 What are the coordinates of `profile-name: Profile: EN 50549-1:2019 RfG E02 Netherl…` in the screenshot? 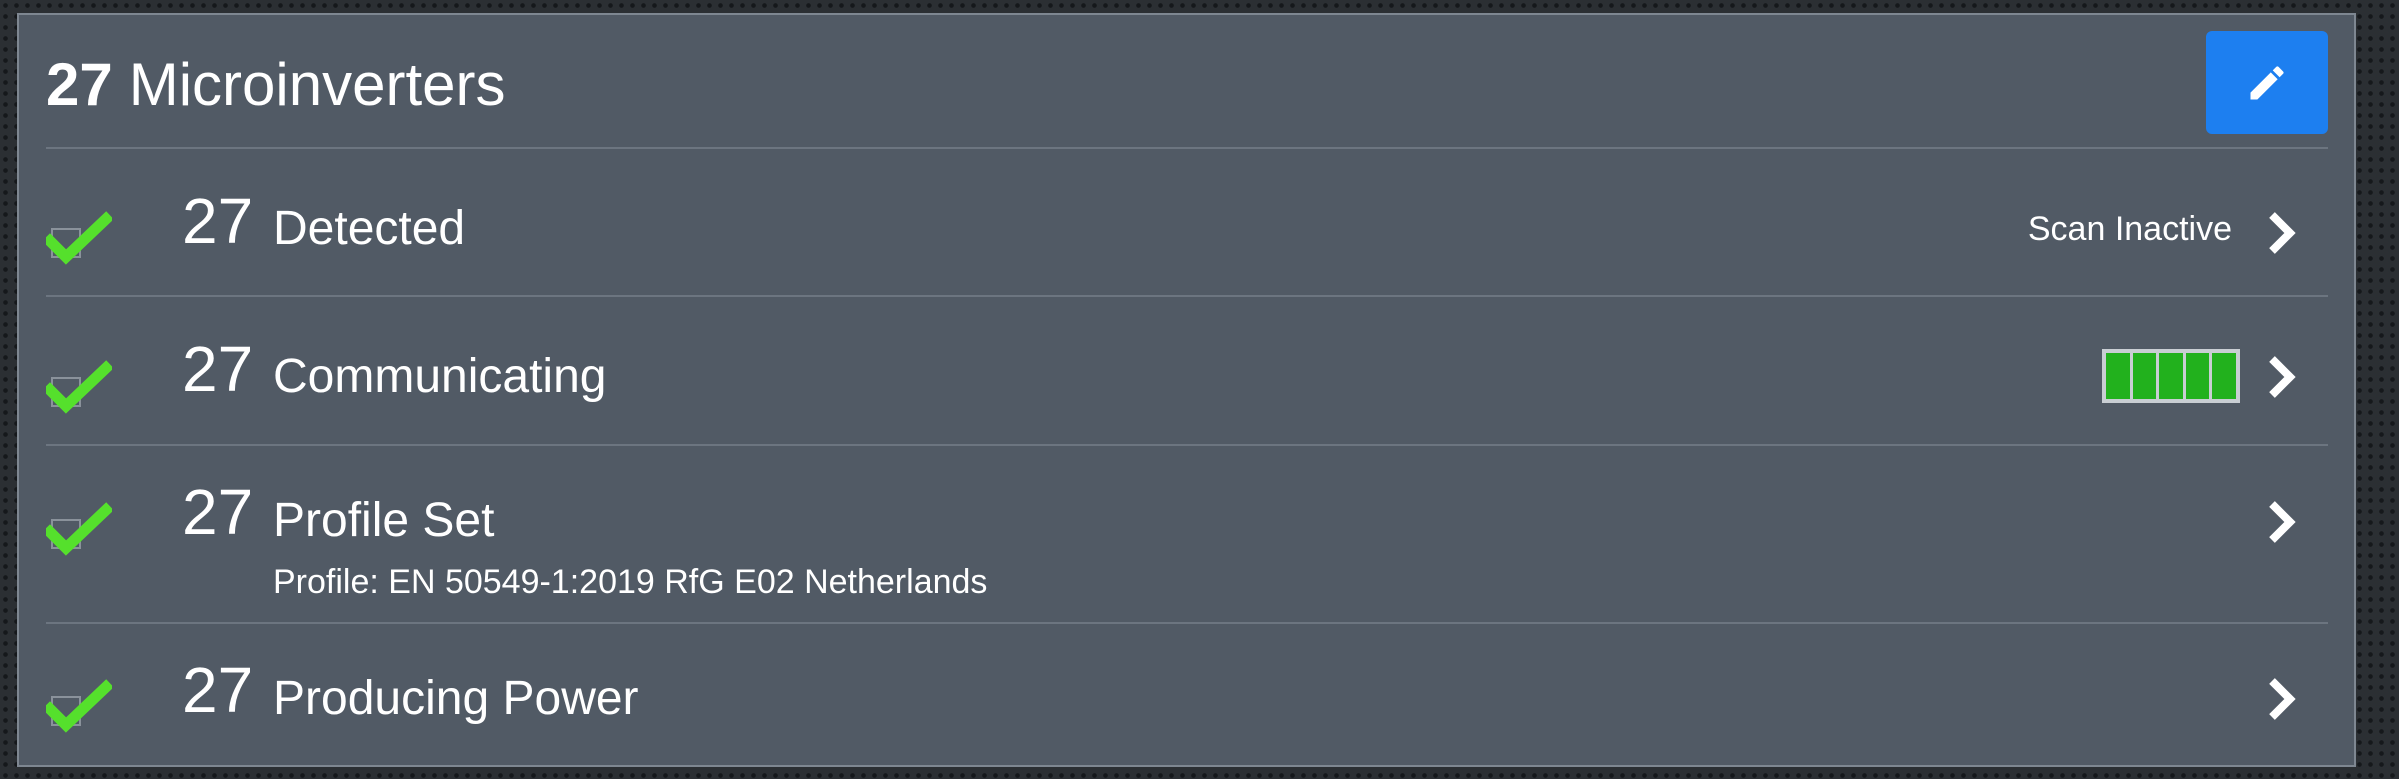 It's located at (630, 582).